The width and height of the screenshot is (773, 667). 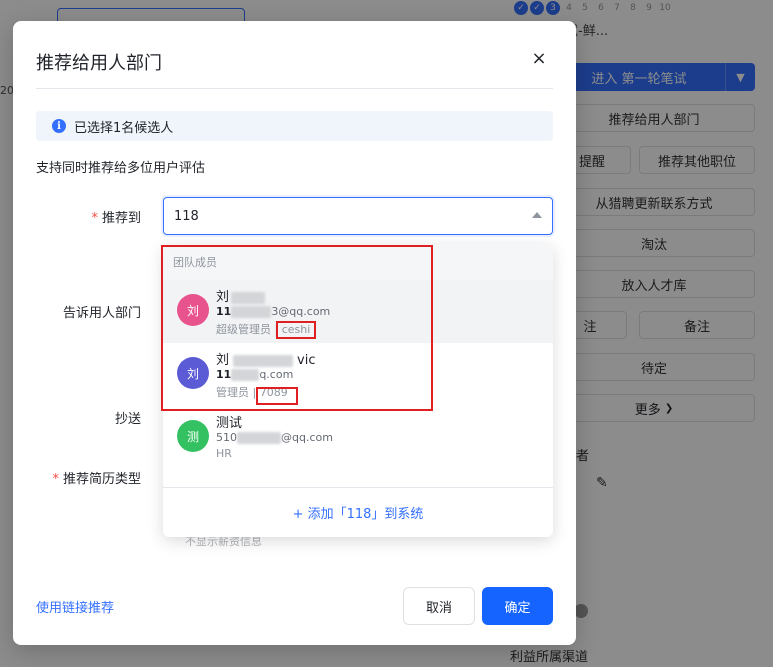 I want to click on info-icon: i, so click(x=59, y=126).